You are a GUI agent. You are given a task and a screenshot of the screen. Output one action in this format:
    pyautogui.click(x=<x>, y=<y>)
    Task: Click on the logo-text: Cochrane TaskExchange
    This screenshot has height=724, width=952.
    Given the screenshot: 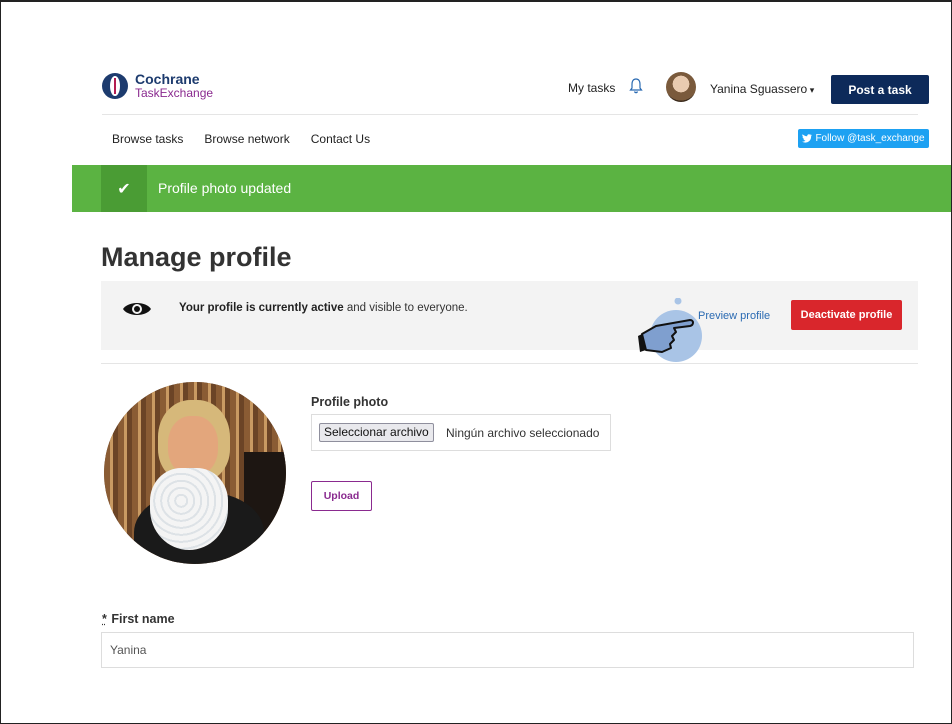 What is the action you would take?
    pyautogui.click(x=174, y=86)
    